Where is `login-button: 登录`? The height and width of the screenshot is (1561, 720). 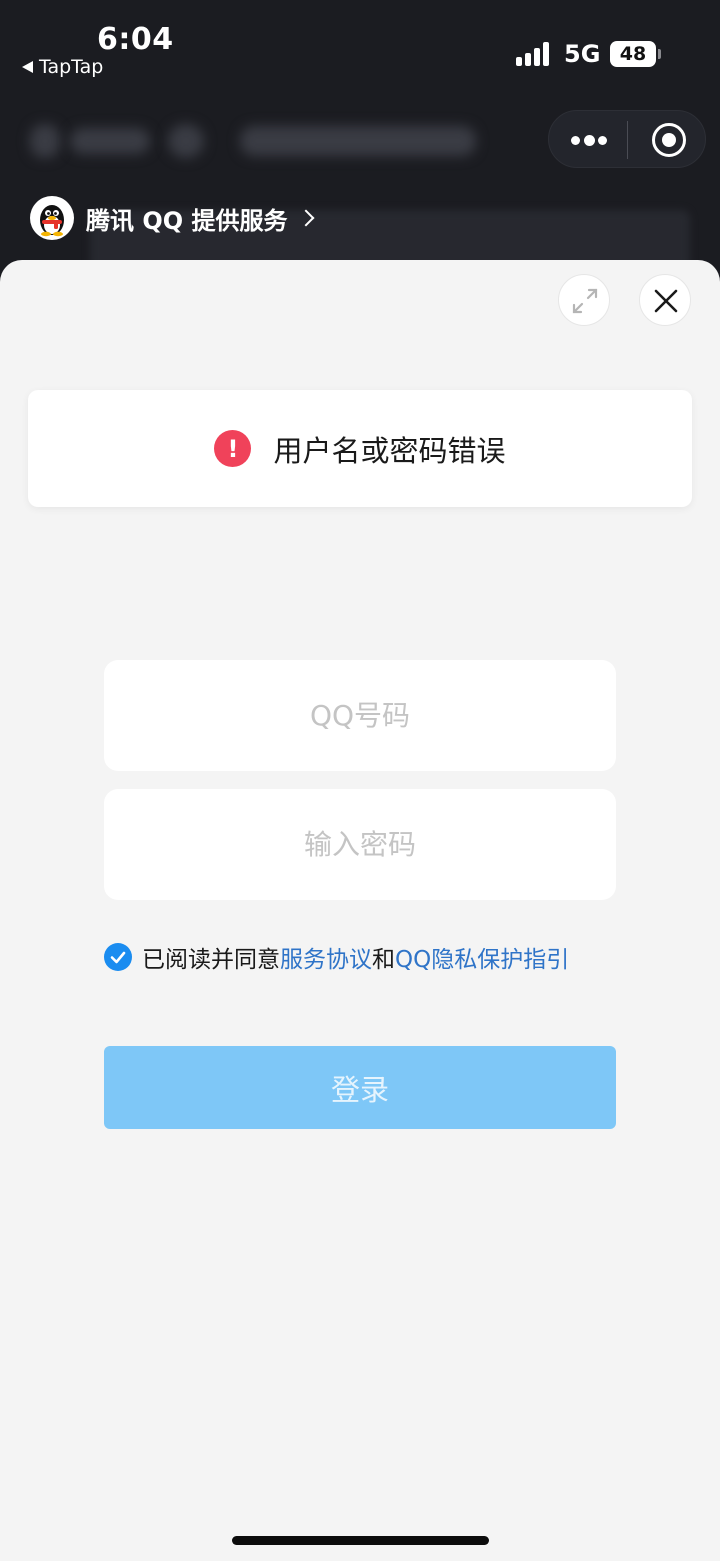
login-button: 登录 is located at coordinates (360, 1087).